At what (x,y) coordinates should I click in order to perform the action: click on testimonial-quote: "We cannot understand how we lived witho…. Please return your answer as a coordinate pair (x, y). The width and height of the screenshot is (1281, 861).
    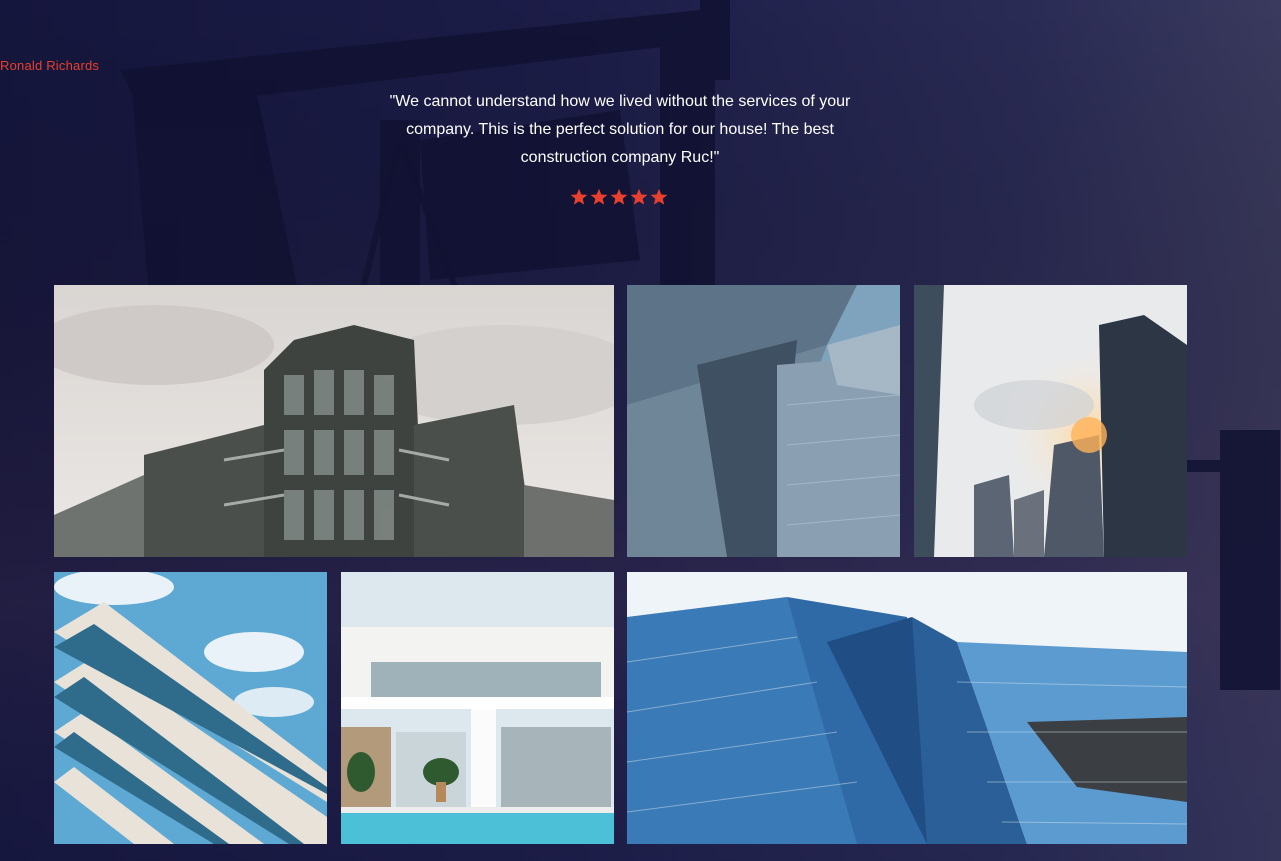
    Looking at the image, I should click on (620, 129).